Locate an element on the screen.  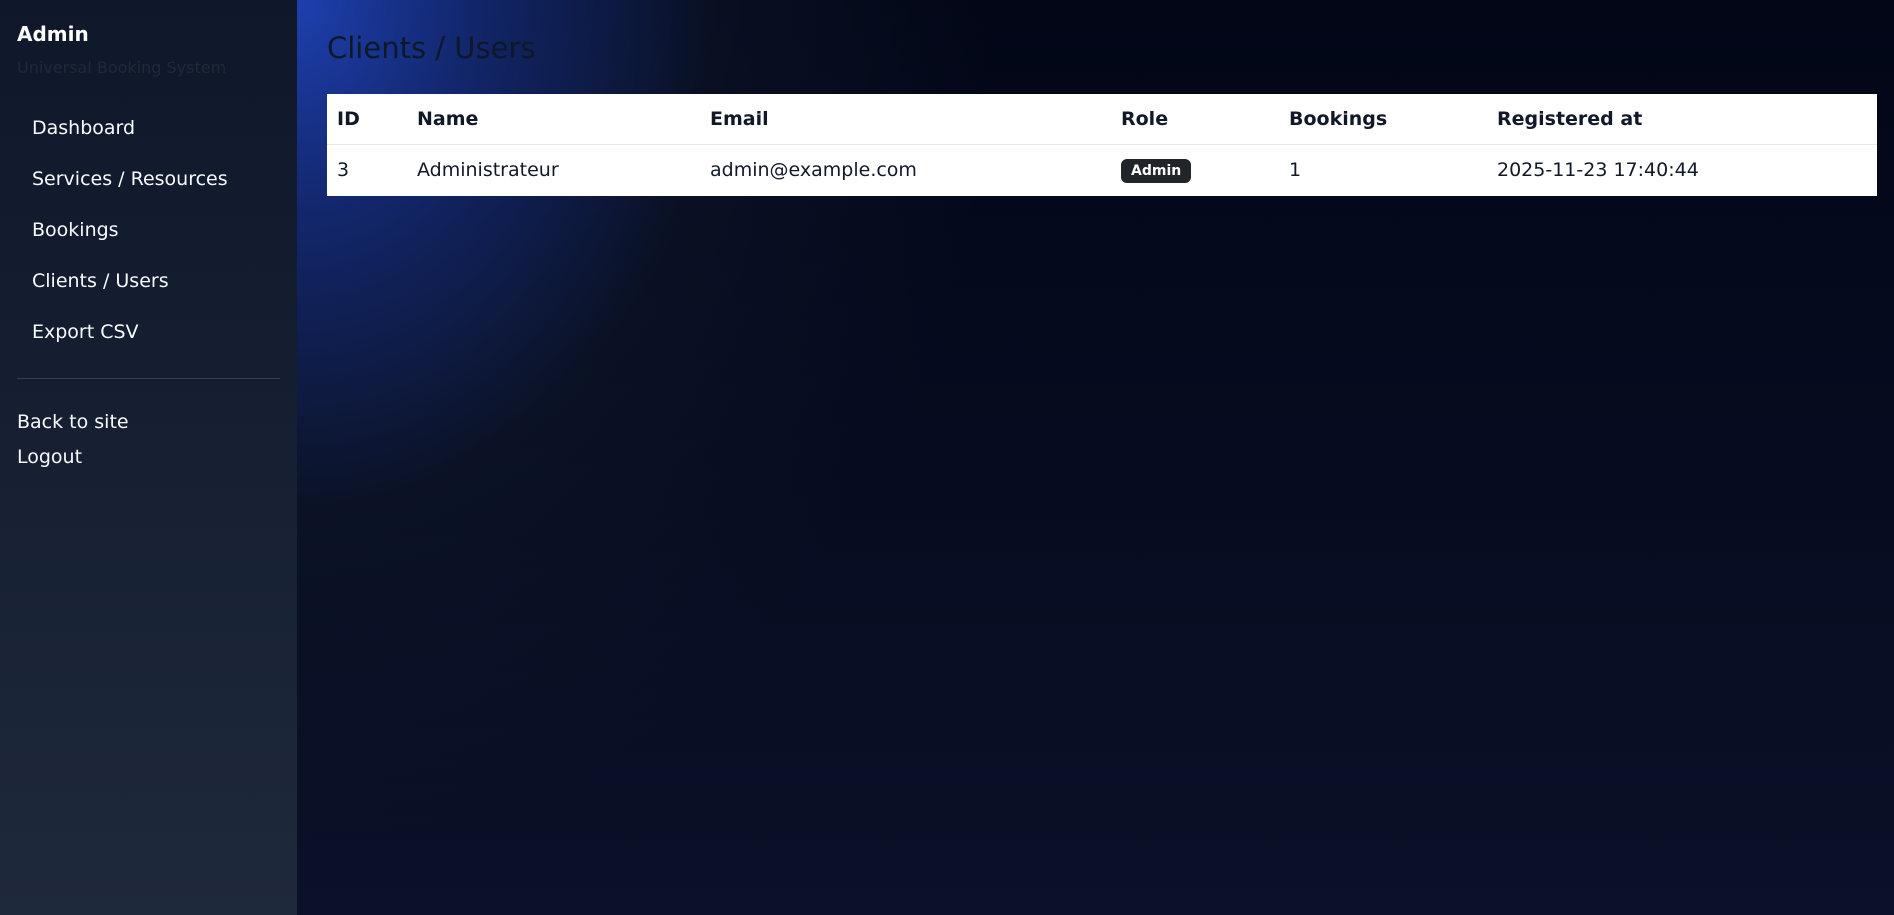
sidebar-item-dashboard: Dashboard is located at coordinates (148, 128).